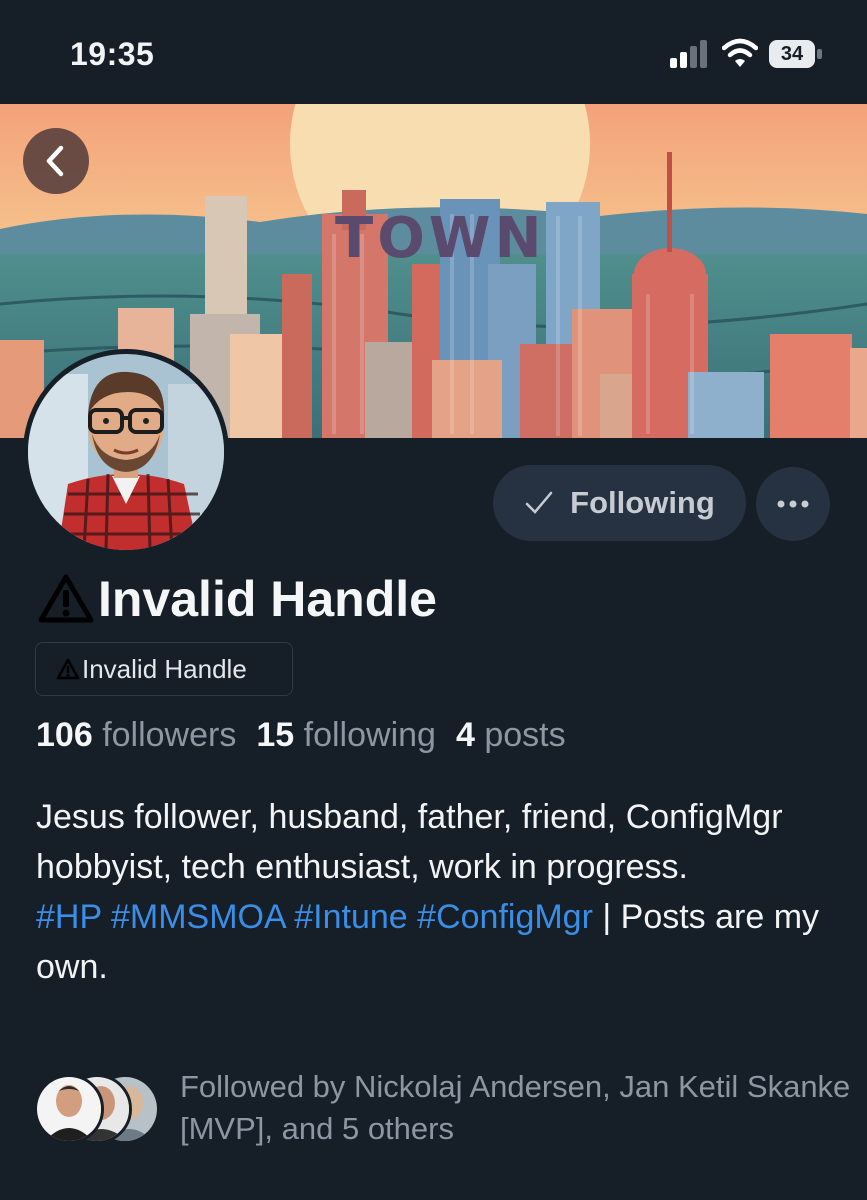  Describe the element at coordinates (69, 1109) in the screenshot. I see `follower-avatar` at that location.